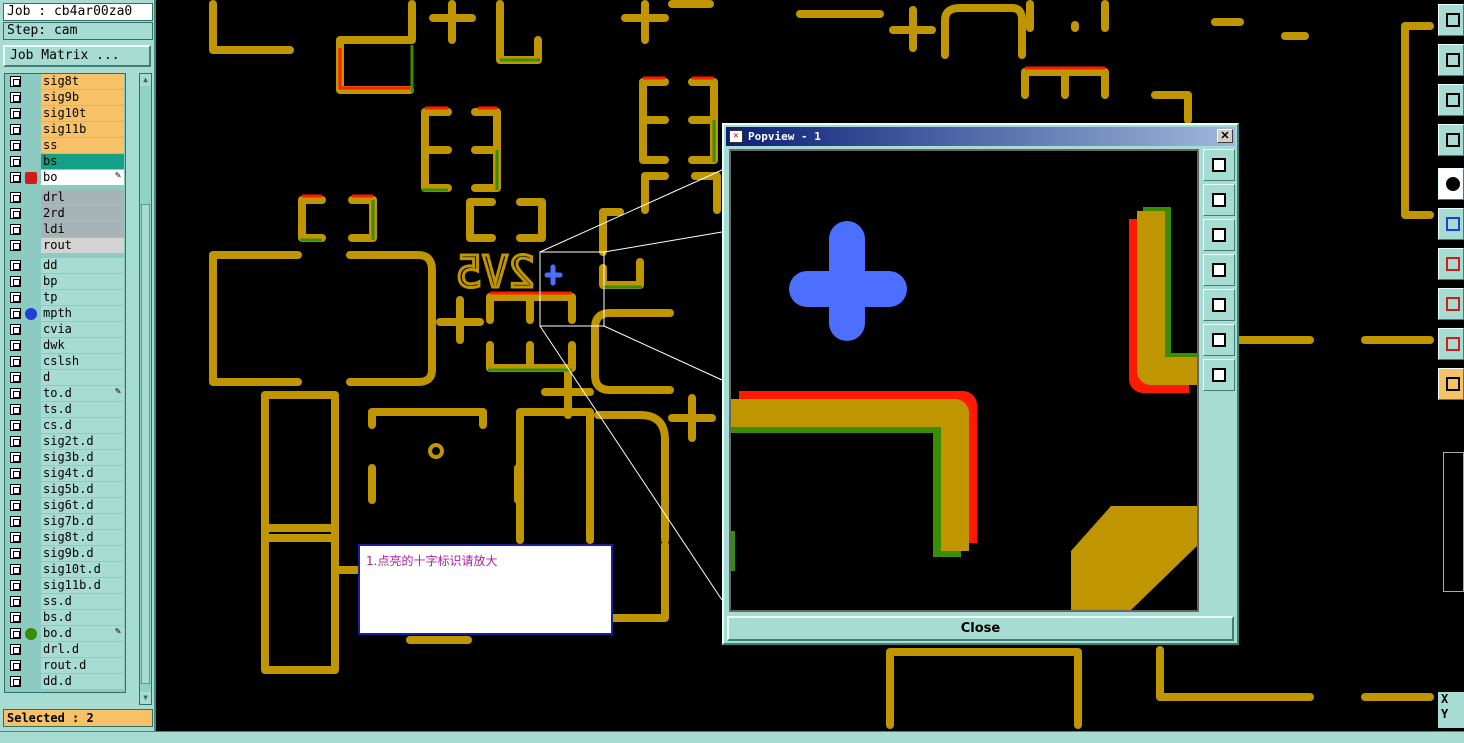 The image size is (1464, 743). Describe the element at coordinates (145, 80) in the screenshot. I see `scroll-up-icon: ▲` at that location.